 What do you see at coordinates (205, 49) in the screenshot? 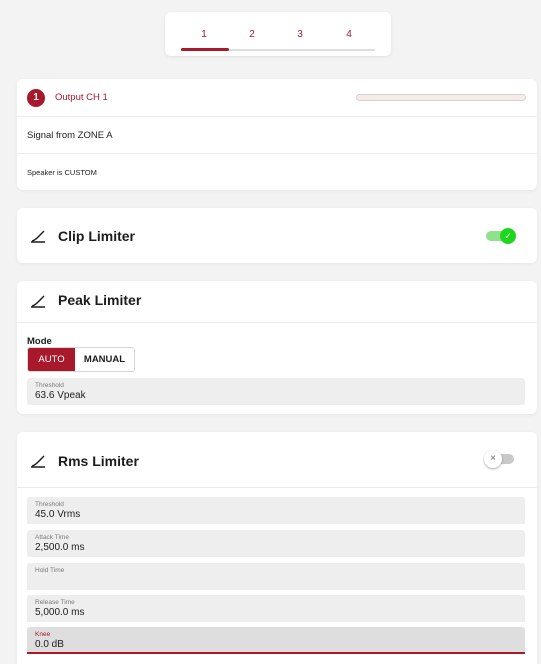
I see `tab-active-indicator` at bounding box center [205, 49].